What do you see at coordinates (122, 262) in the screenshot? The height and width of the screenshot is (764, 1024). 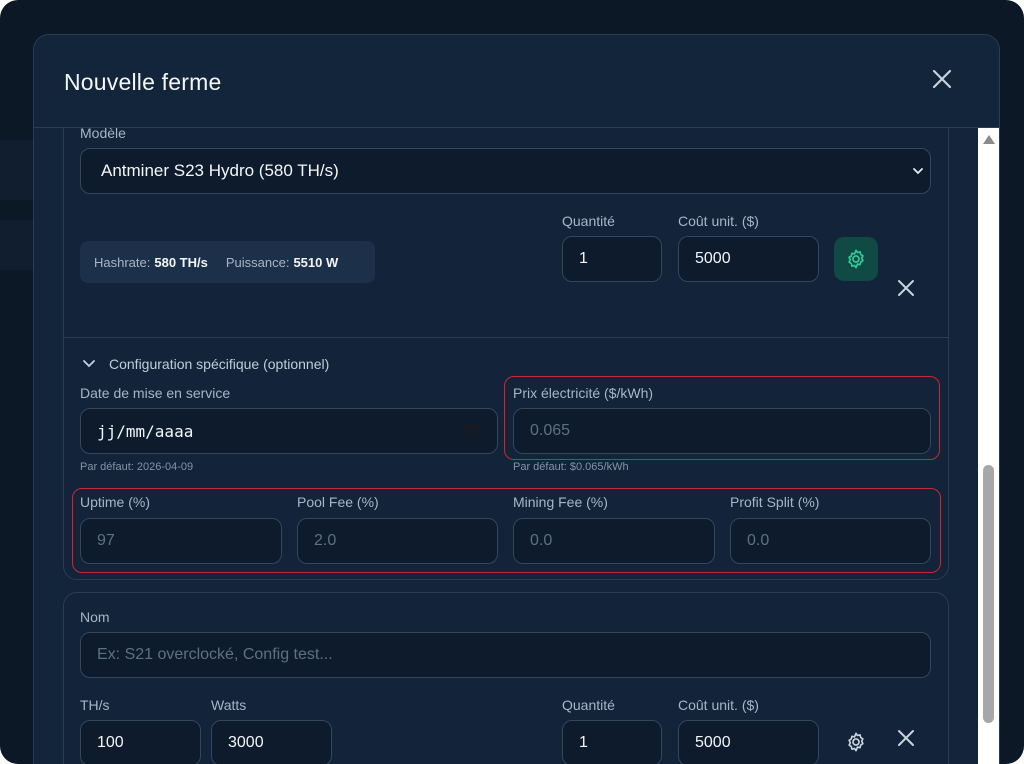 I see `hashrate-label: Hashrate:` at bounding box center [122, 262].